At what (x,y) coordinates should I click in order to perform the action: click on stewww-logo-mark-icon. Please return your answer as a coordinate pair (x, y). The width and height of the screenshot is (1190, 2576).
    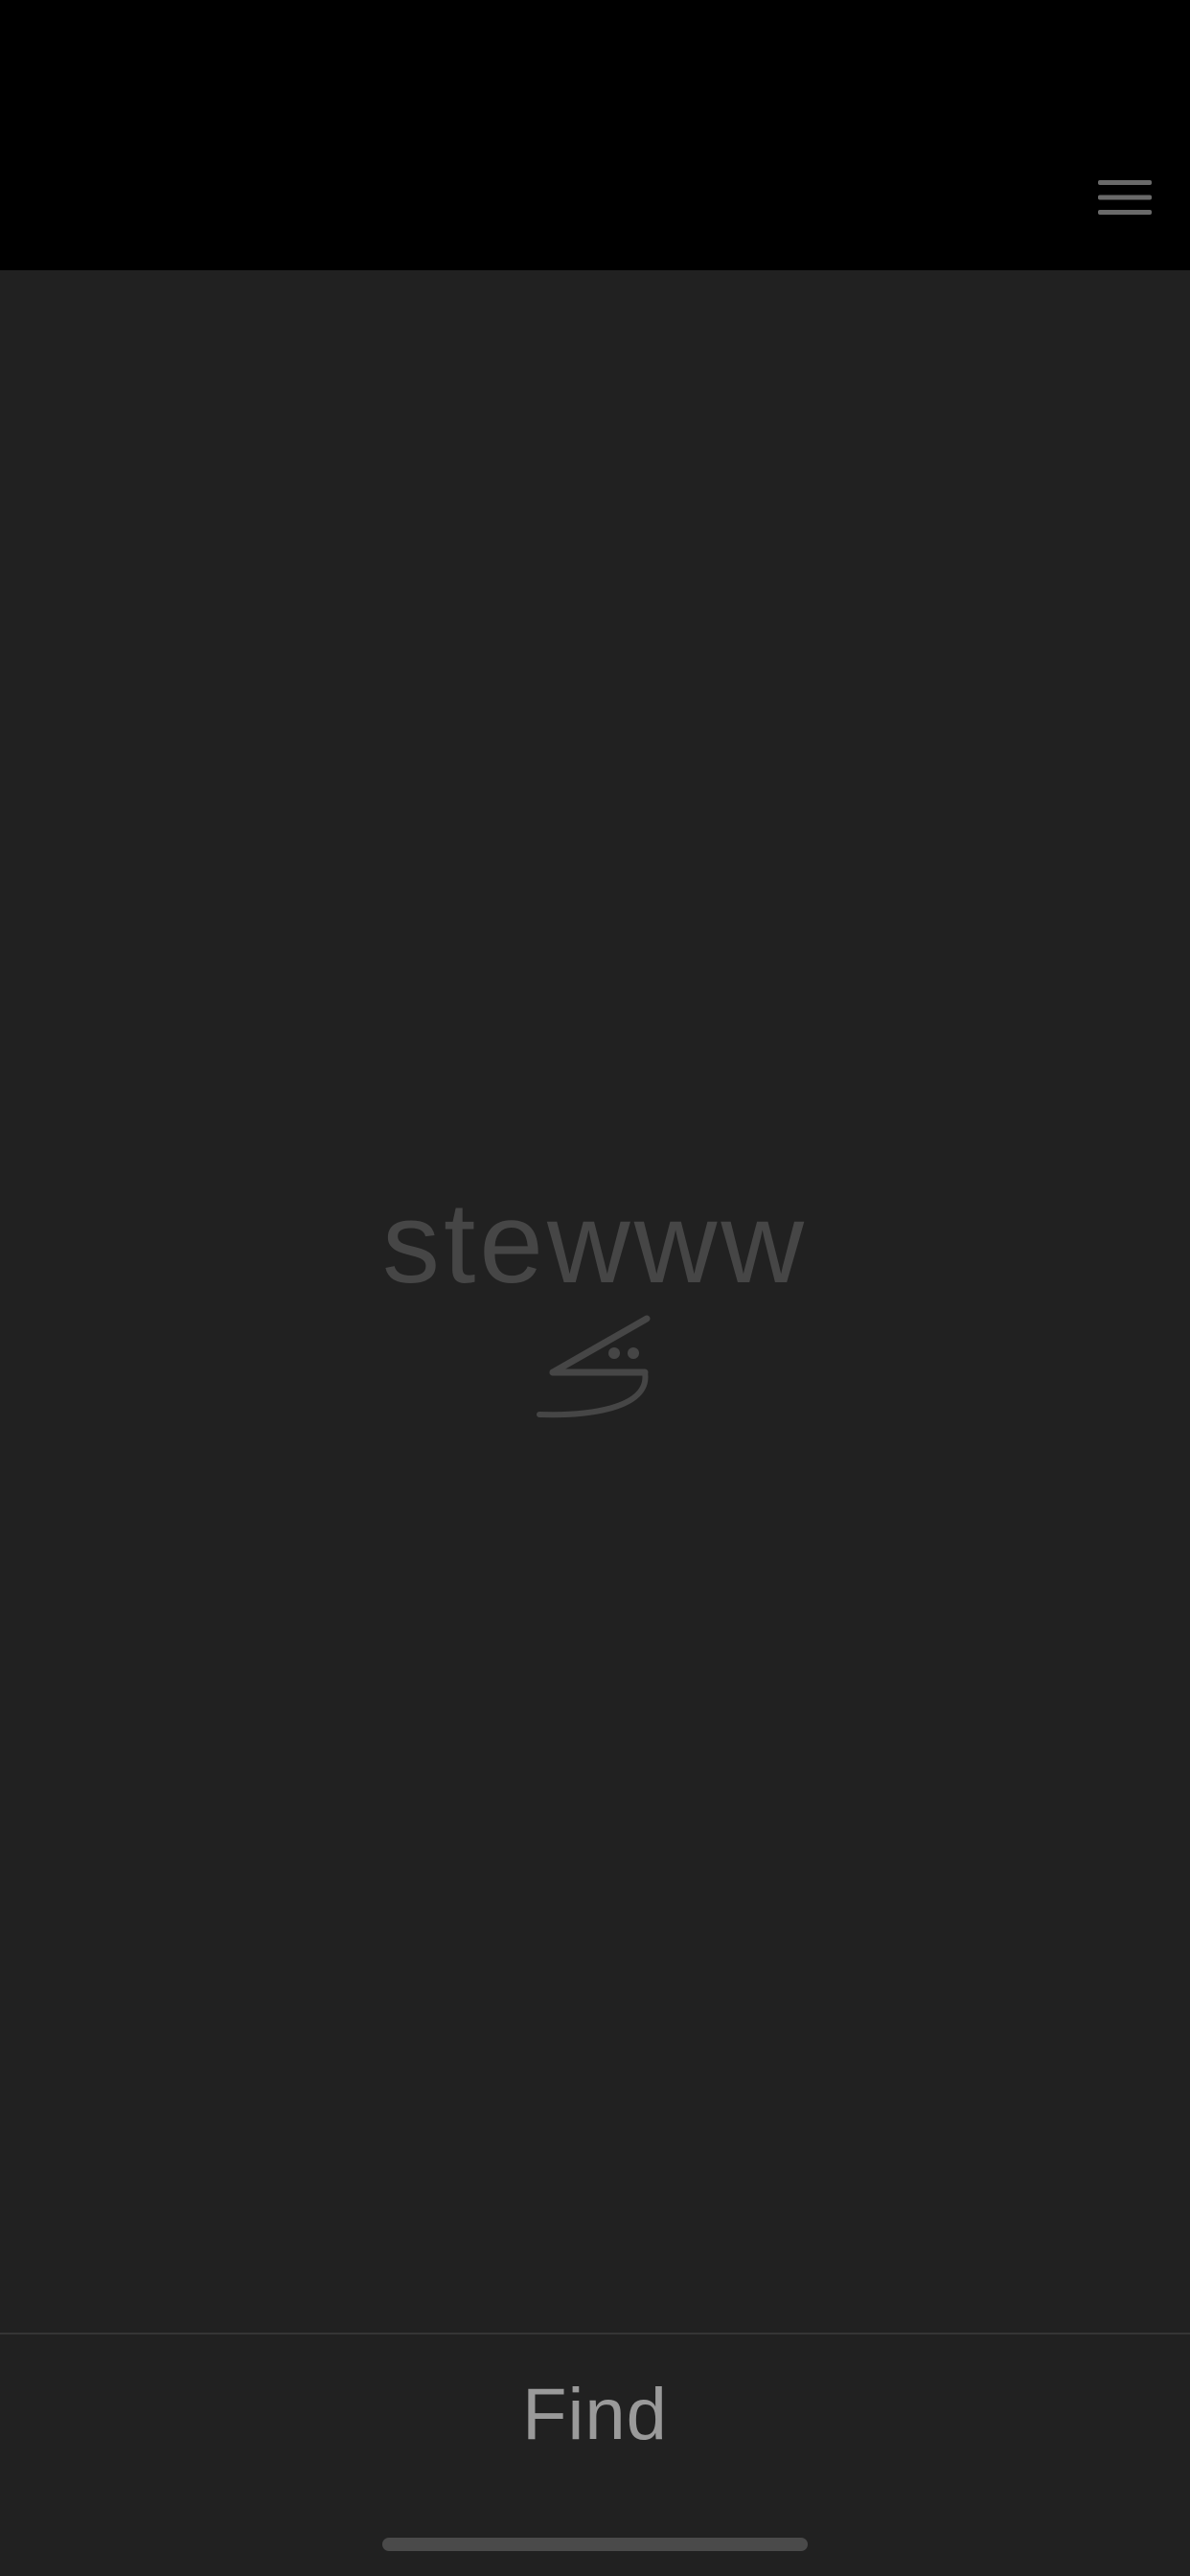
    Looking at the image, I should click on (594, 1366).